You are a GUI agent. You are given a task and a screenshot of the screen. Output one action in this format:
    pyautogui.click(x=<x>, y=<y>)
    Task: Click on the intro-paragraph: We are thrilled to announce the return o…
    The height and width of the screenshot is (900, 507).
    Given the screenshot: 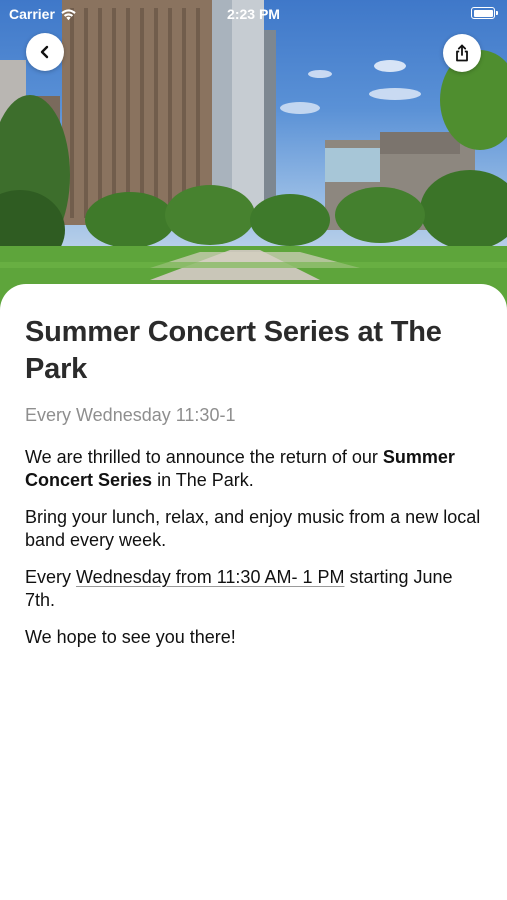 What is the action you would take?
    pyautogui.click(x=253, y=469)
    